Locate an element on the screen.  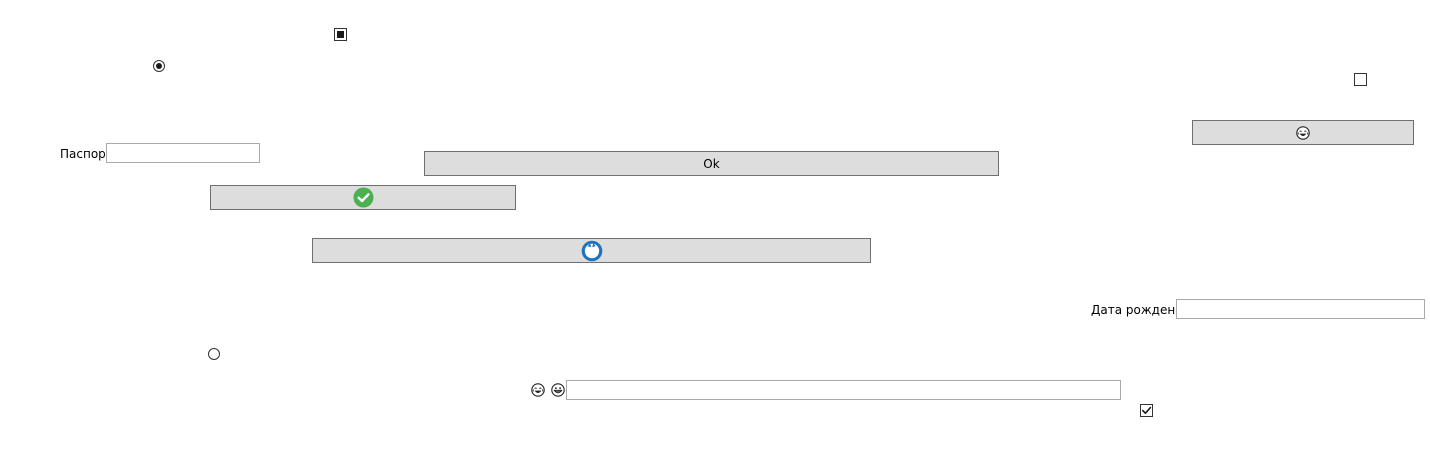
checkbox-right is located at coordinates (1360, 79).